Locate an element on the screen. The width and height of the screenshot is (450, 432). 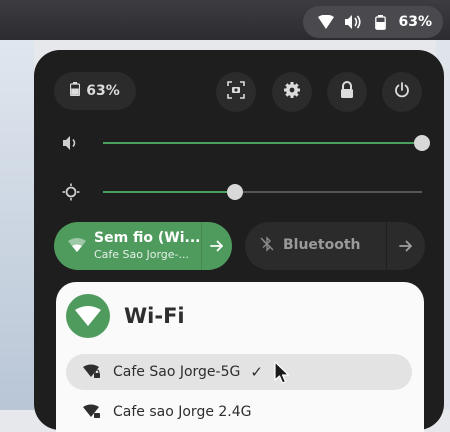
wifi-menu-arrow-button is located at coordinates (216, 246).